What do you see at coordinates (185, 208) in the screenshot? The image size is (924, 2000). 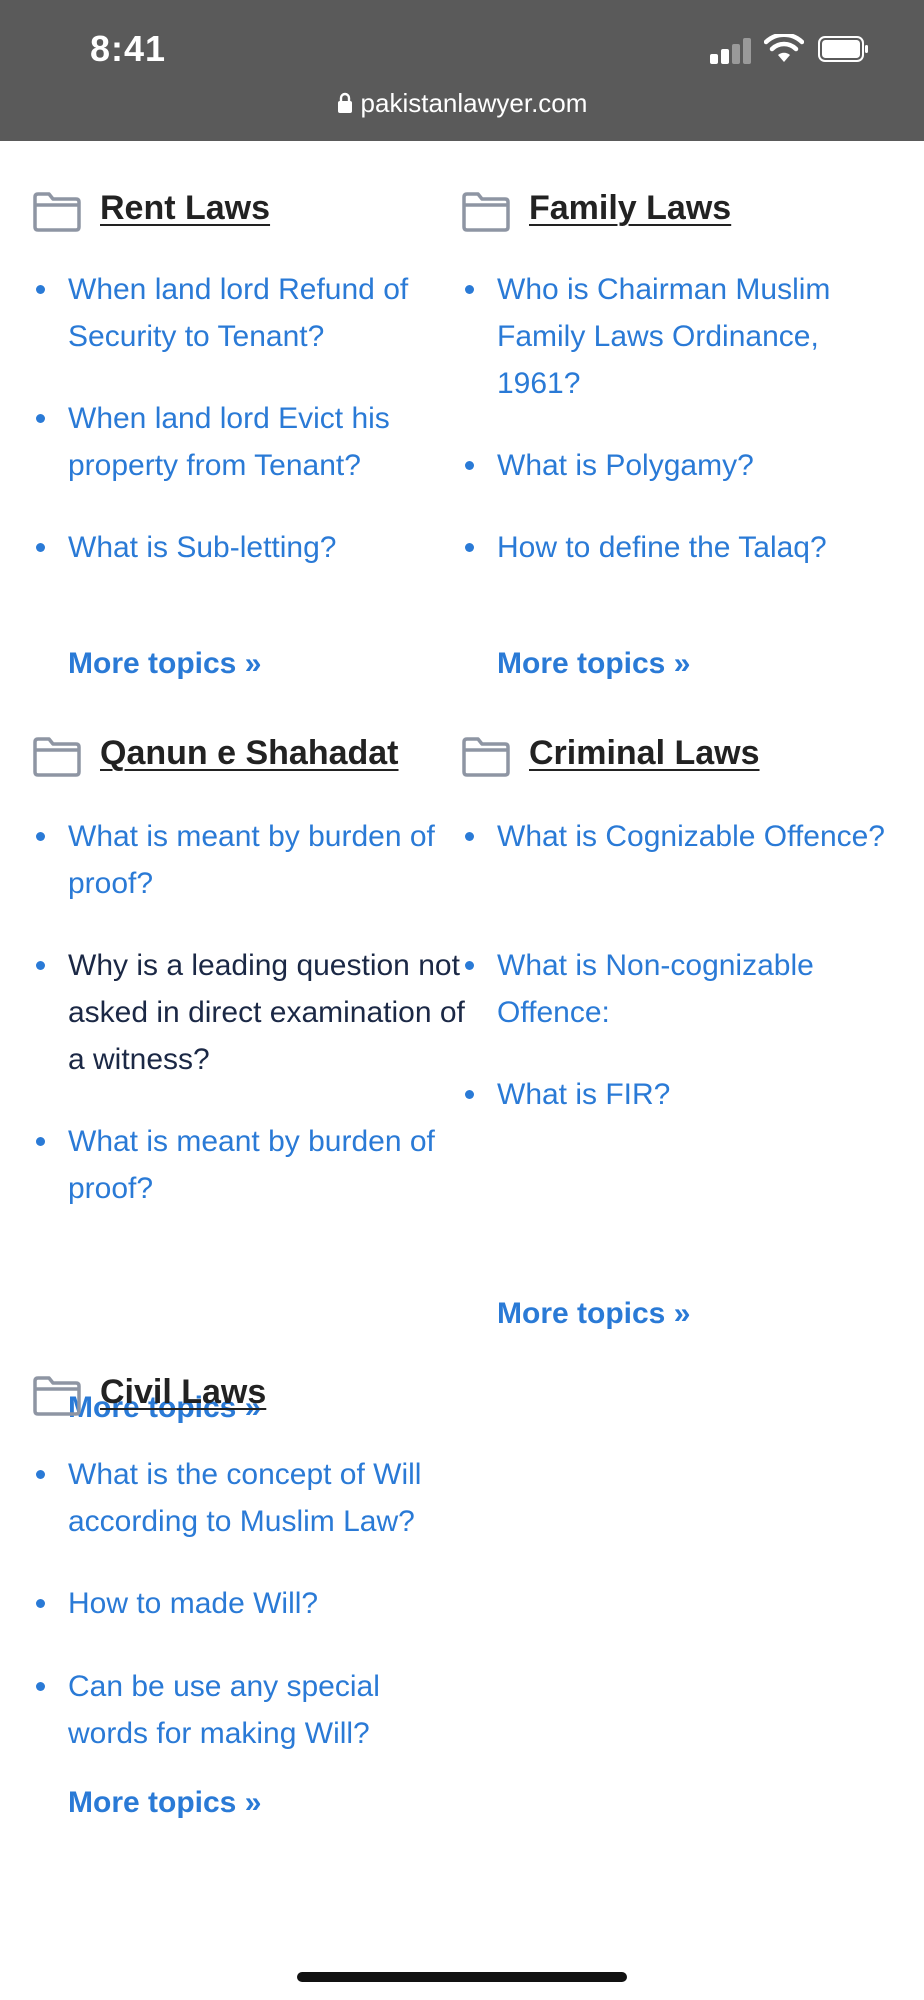 I see `category-title-rent-laws: Rent Laws` at bounding box center [185, 208].